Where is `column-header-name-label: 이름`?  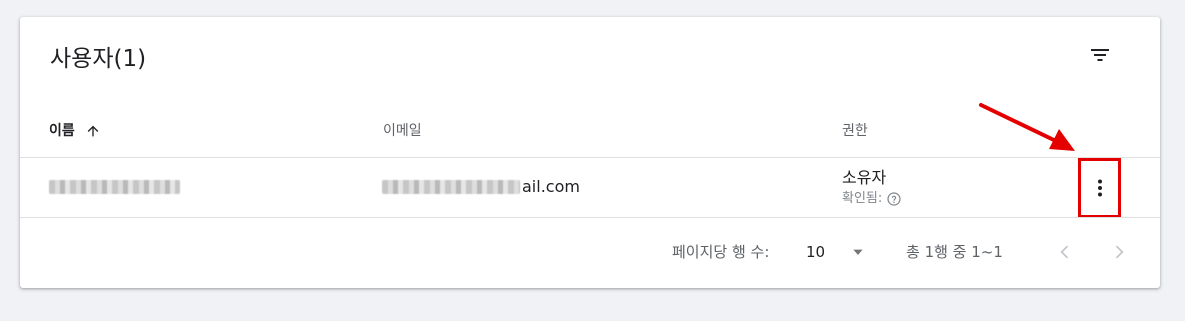 column-header-name-label: 이름 is located at coordinates (62, 131).